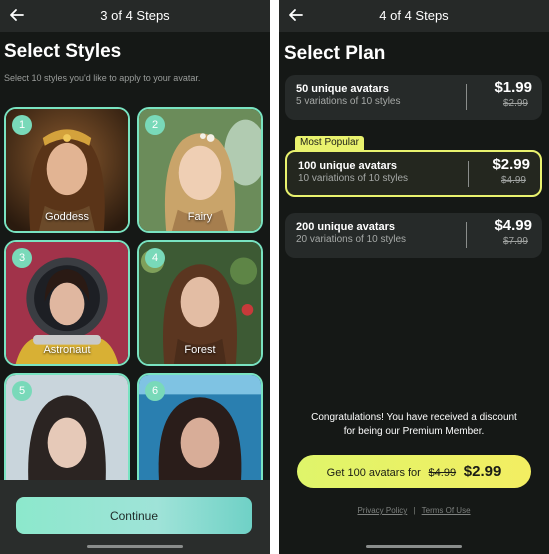 This screenshot has width=549, height=554. Describe the element at coordinates (63, 51) in the screenshot. I see `page-title: Select Styles` at that location.